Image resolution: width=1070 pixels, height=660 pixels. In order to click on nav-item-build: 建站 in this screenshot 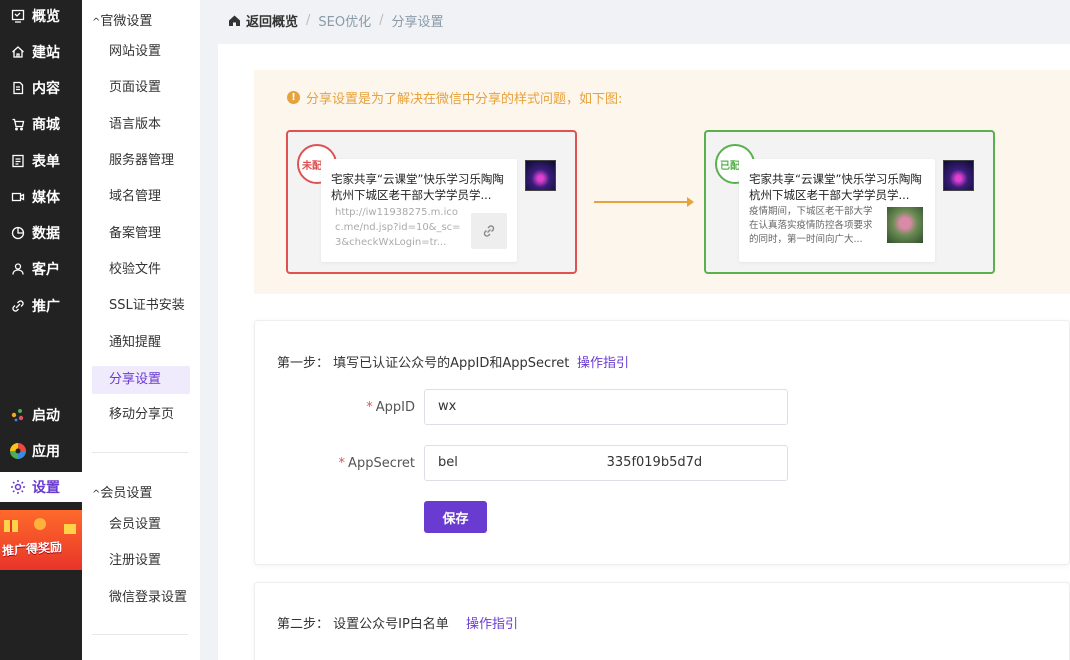, I will do `click(41, 52)`.